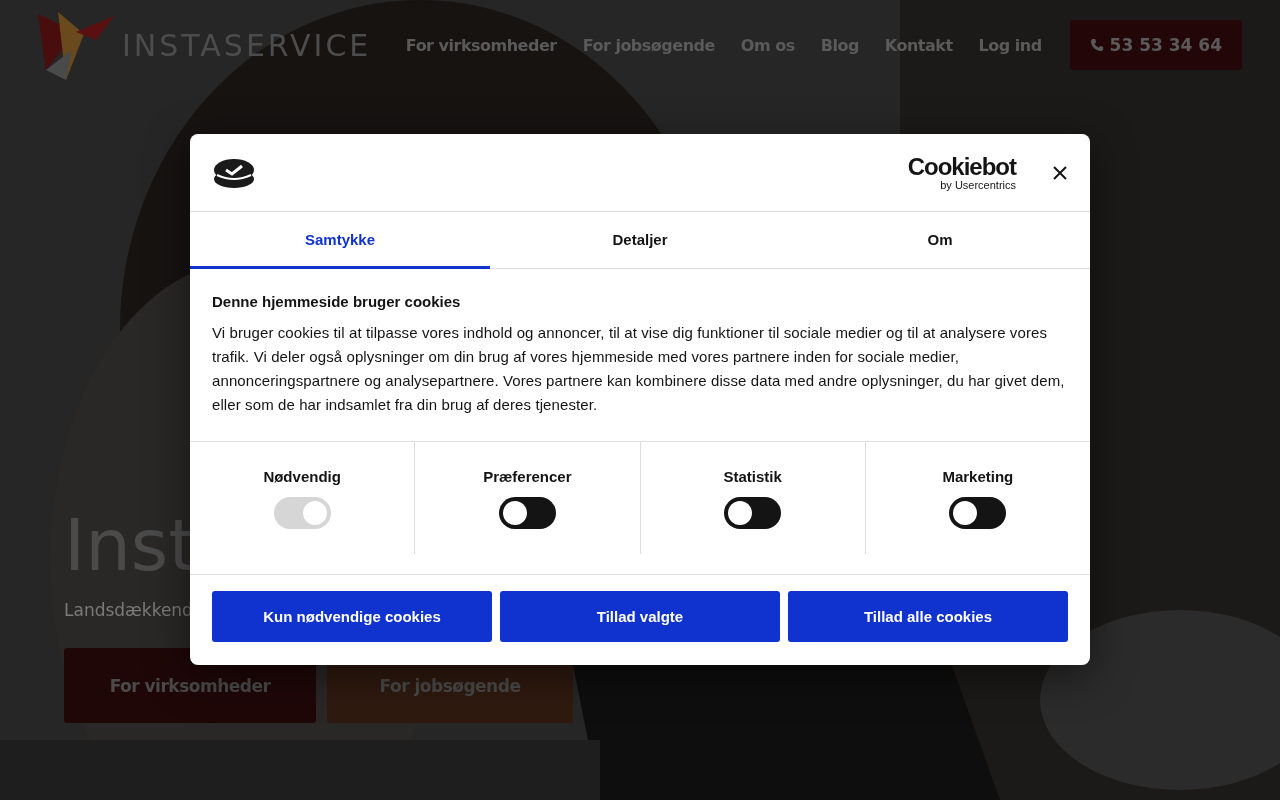 The height and width of the screenshot is (800, 1280). Describe the element at coordinates (978, 476) in the screenshot. I see `category-label: Marketing` at that location.